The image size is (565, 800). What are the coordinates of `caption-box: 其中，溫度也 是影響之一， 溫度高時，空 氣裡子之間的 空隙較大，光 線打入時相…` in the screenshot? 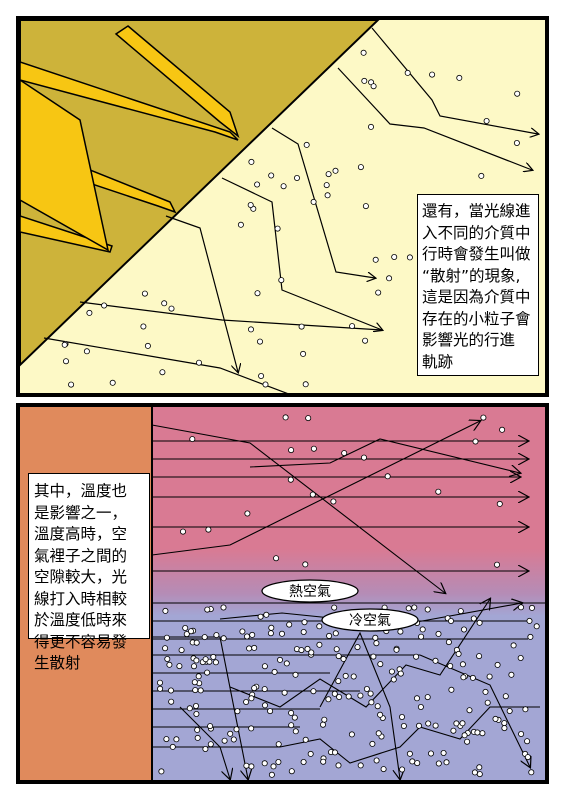 It's located at (89, 572).